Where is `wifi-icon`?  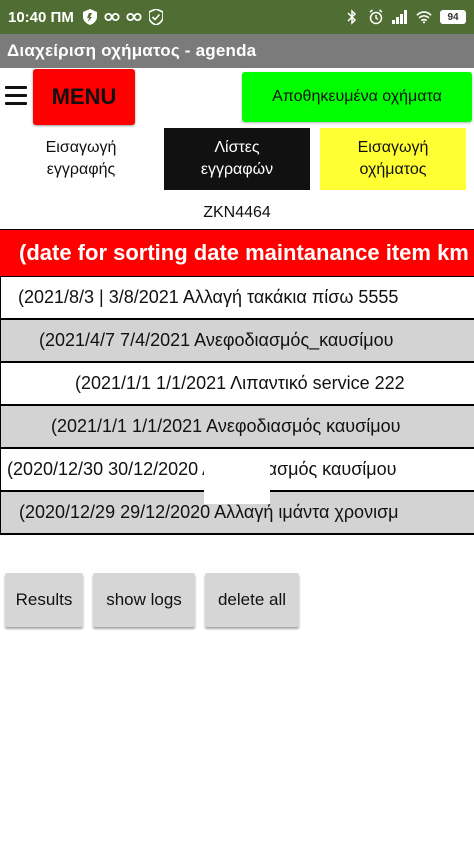
wifi-icon is located at coordinates (424, 17).